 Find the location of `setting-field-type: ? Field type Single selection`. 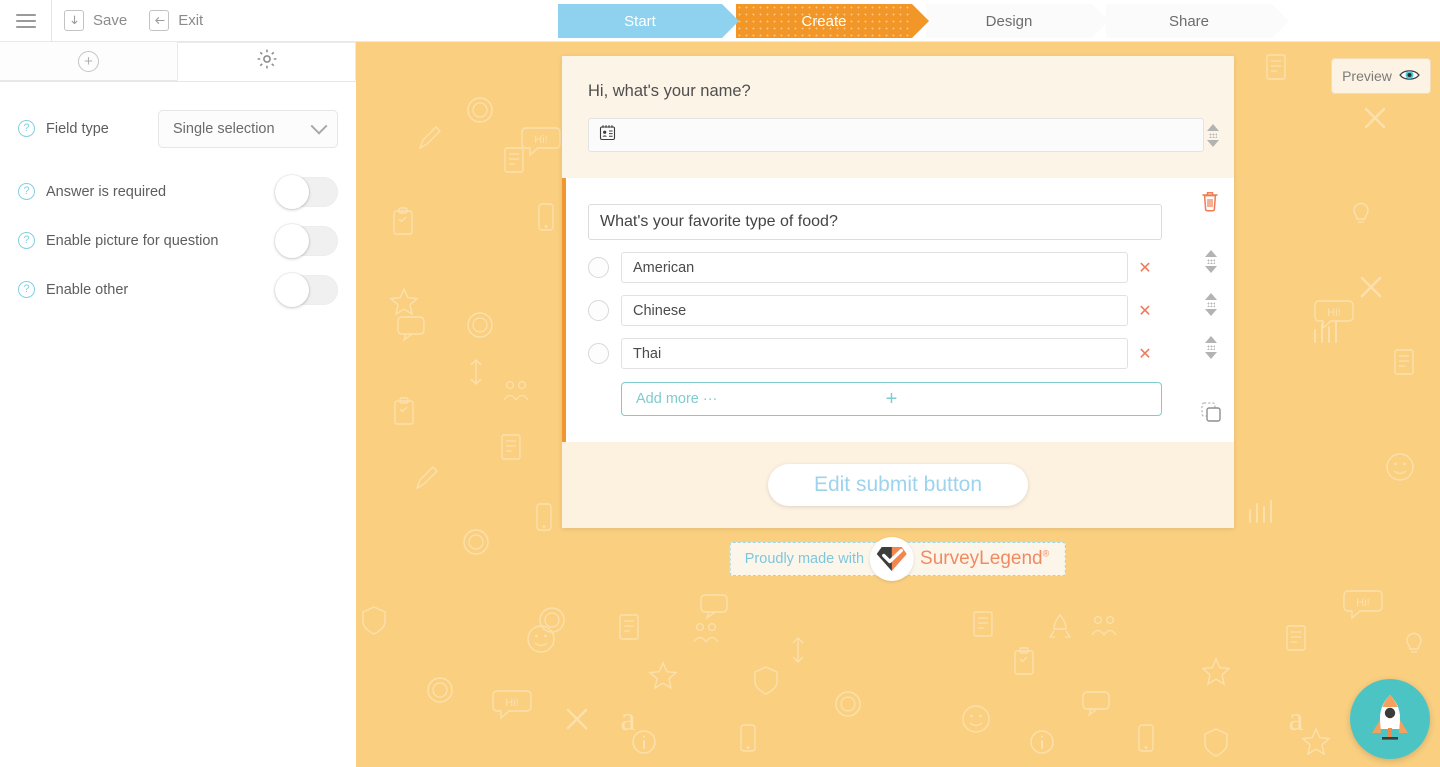

setting-field-type: ? Field type Single selection is located at coordinates (178, 128).